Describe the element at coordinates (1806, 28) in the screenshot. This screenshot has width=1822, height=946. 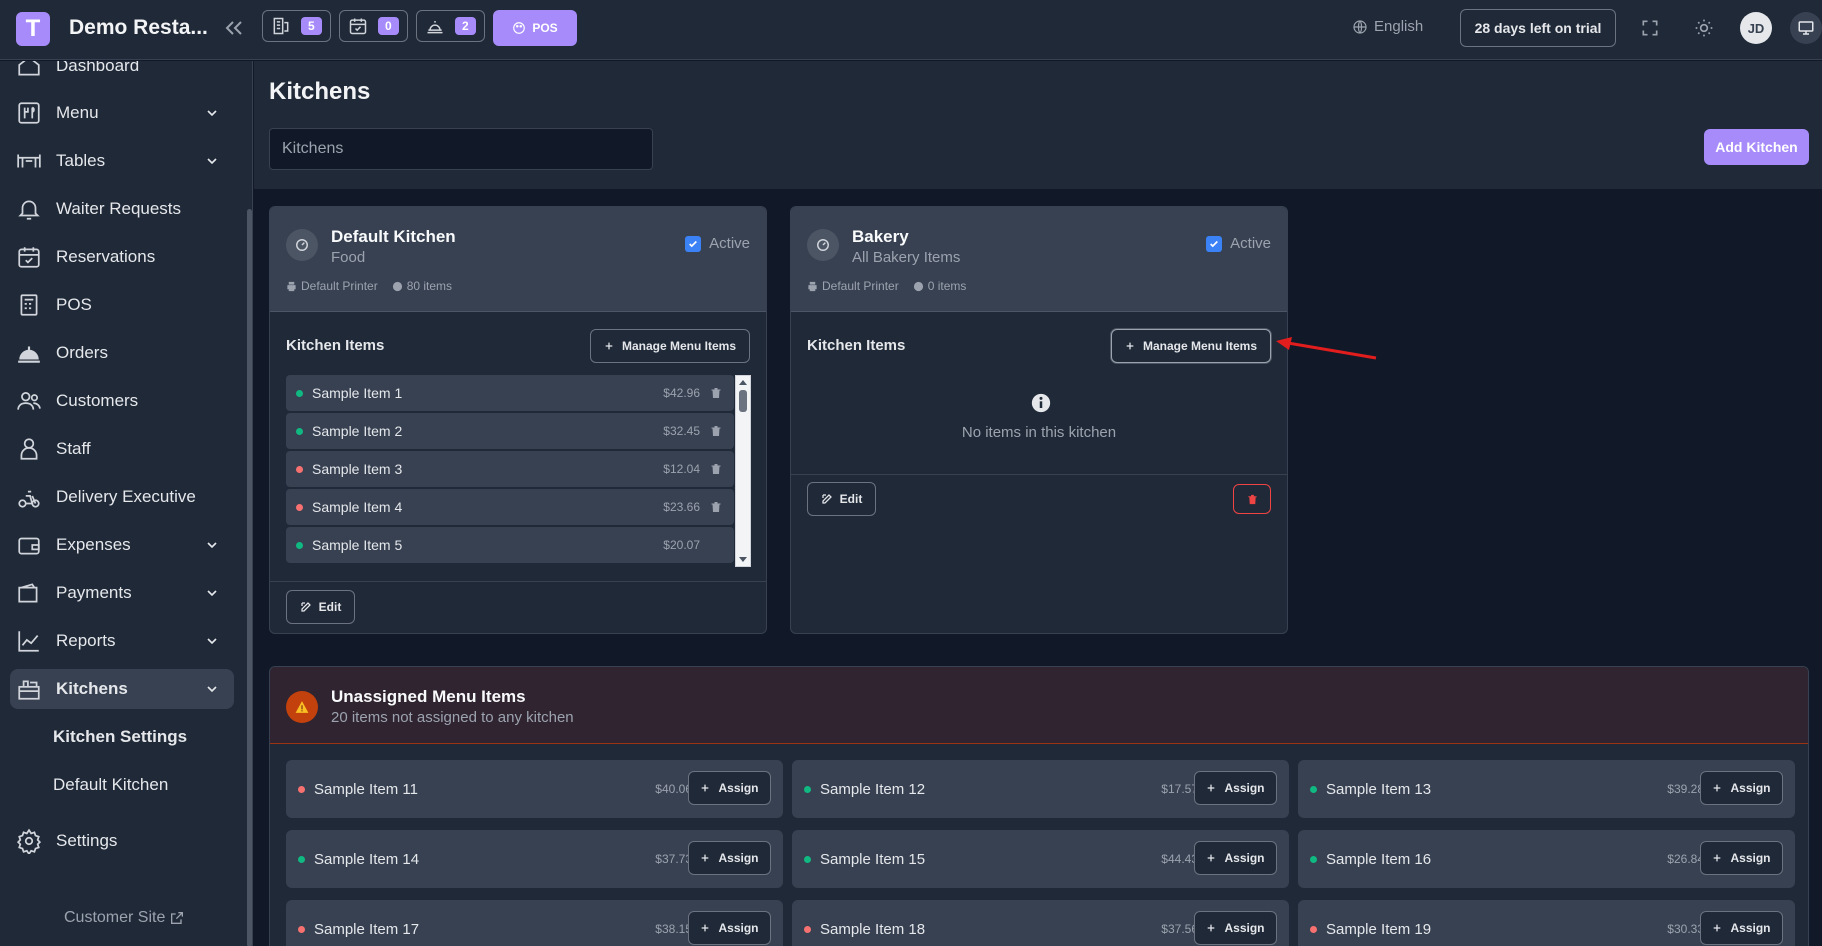
I see `monitor-icon` at that location.